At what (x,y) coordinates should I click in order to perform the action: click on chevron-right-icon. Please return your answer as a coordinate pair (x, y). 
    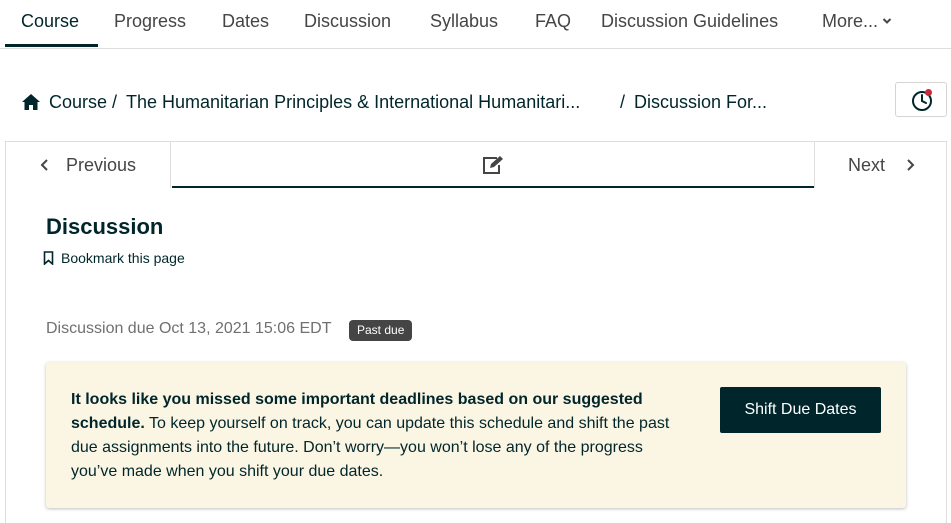
    Looking at the image, I should click on (911, 165).